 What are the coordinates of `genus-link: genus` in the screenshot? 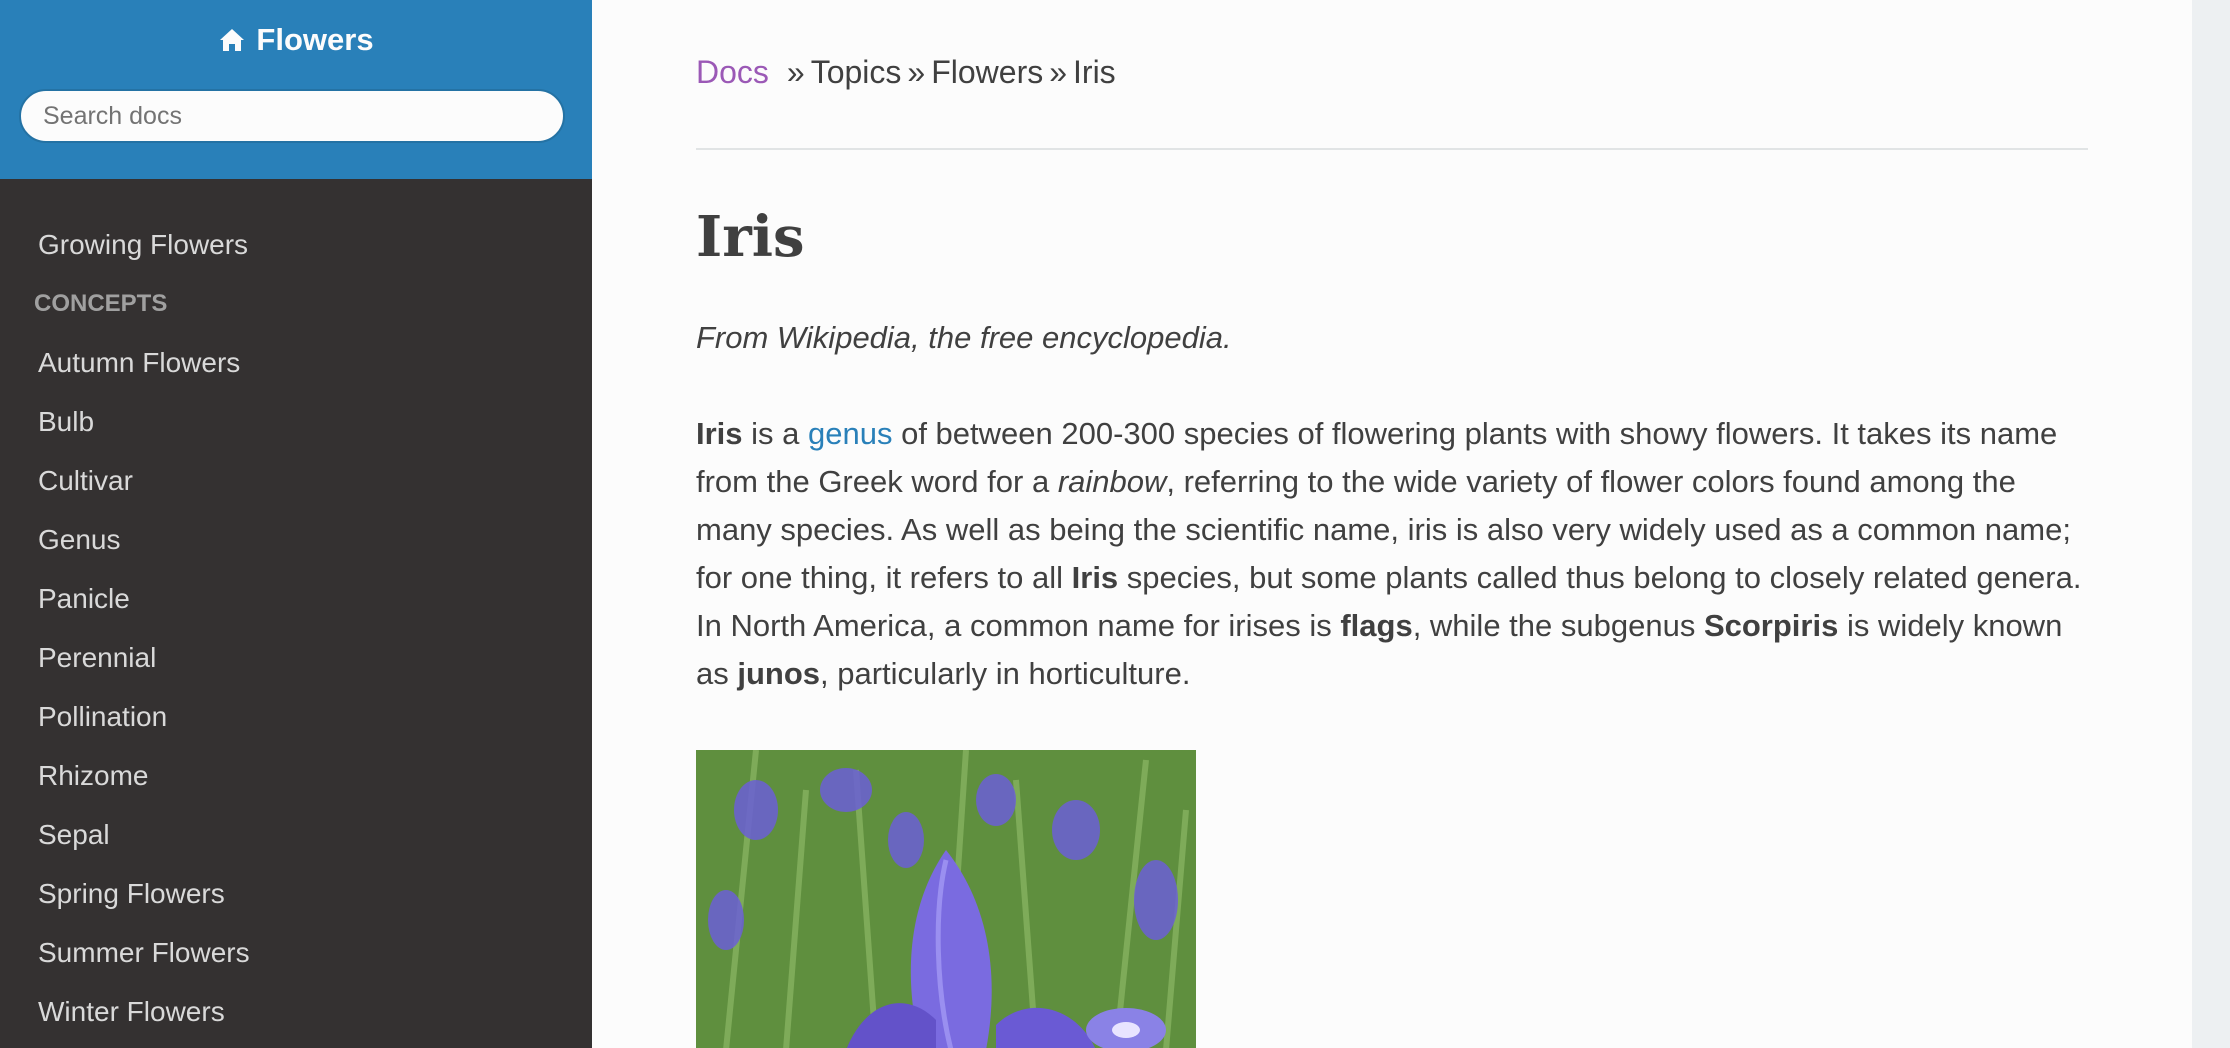 It's located at (850, 433).